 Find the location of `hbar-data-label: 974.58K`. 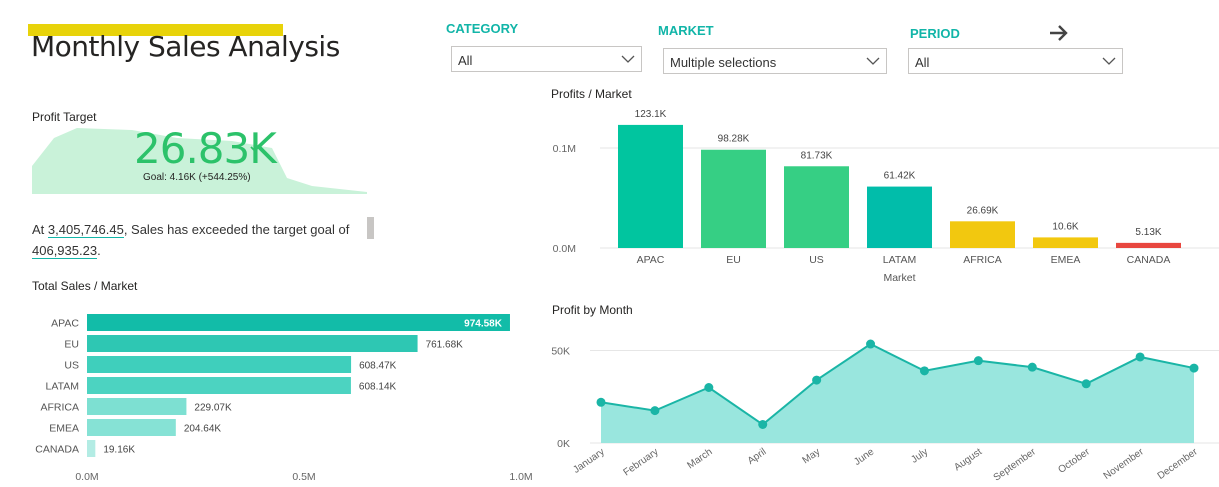

hbar-data-label: 974.58K is located at coordinates (483, 324).